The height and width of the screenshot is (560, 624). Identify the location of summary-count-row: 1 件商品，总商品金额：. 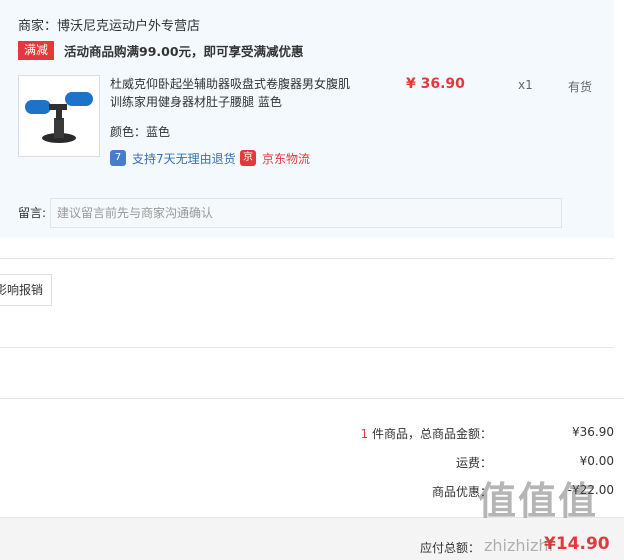
(377, 433).